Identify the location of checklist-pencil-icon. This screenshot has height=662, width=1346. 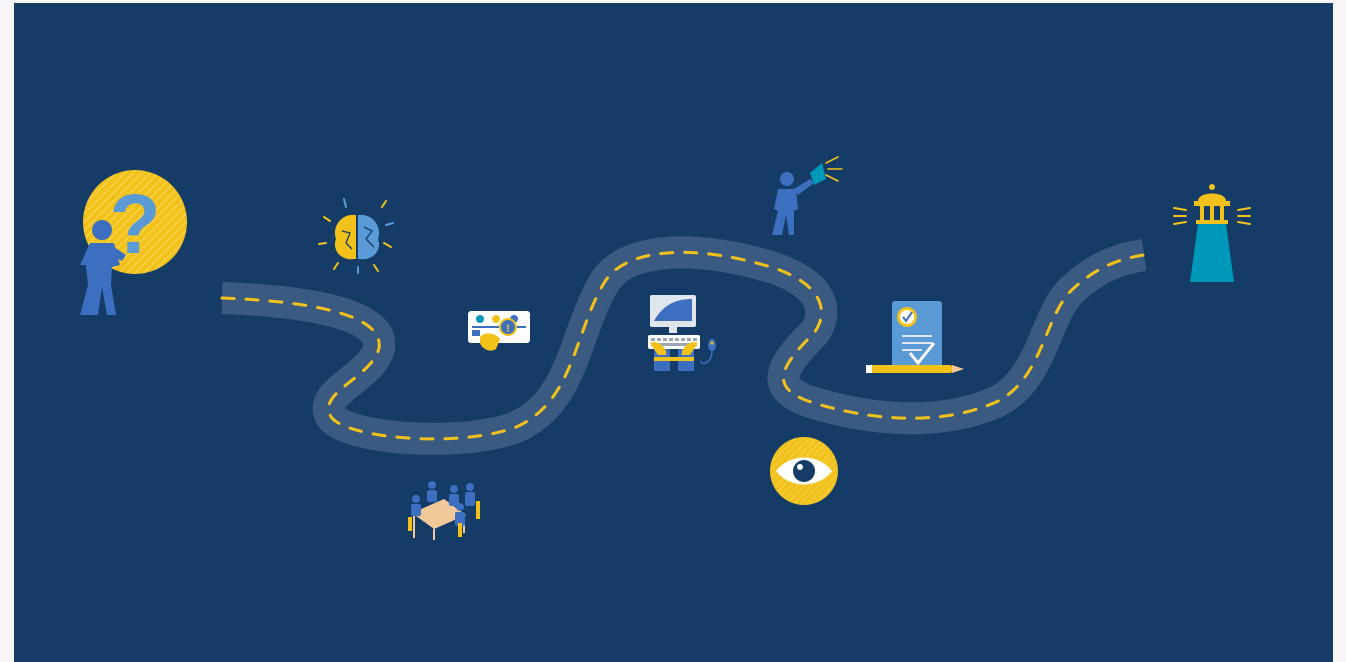
(915, 337).